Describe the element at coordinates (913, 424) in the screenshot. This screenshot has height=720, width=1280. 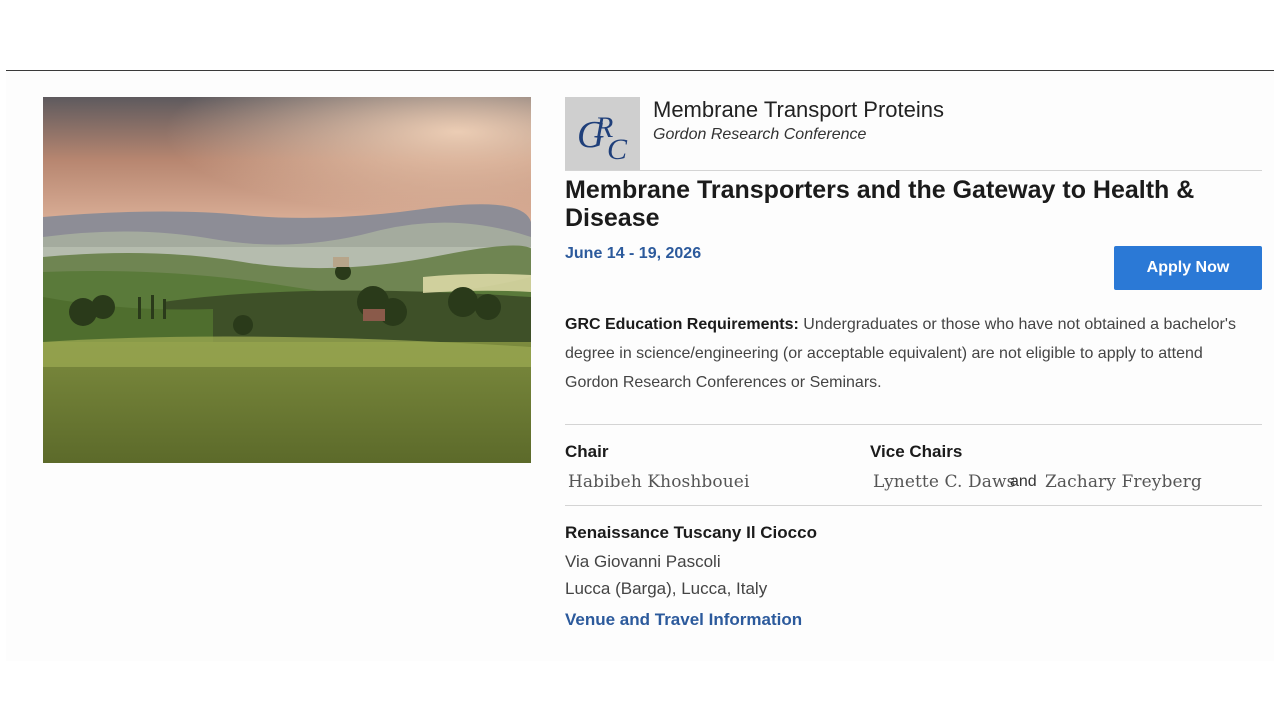
I see `people-divider-top` at that location.